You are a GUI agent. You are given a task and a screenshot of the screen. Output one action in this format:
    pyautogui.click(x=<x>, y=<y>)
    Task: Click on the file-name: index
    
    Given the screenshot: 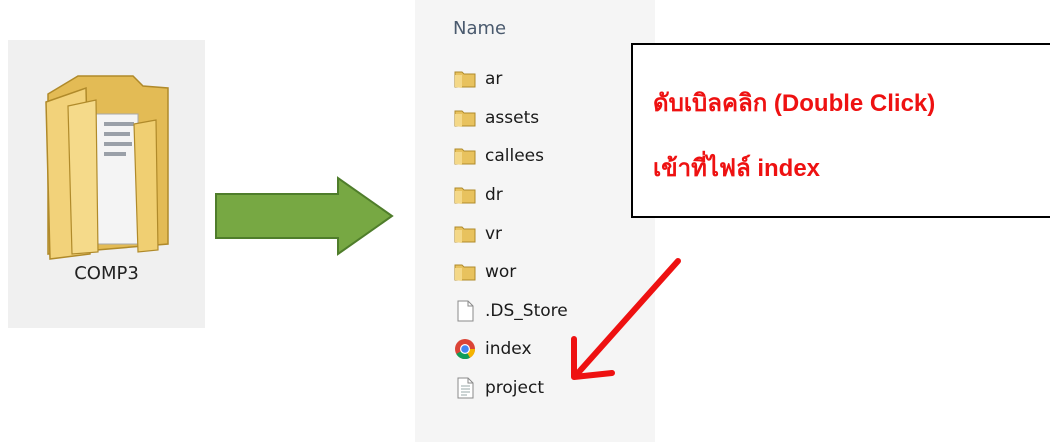 What is the action you would take?
    pyautogui.click(x=508, y=349)
    